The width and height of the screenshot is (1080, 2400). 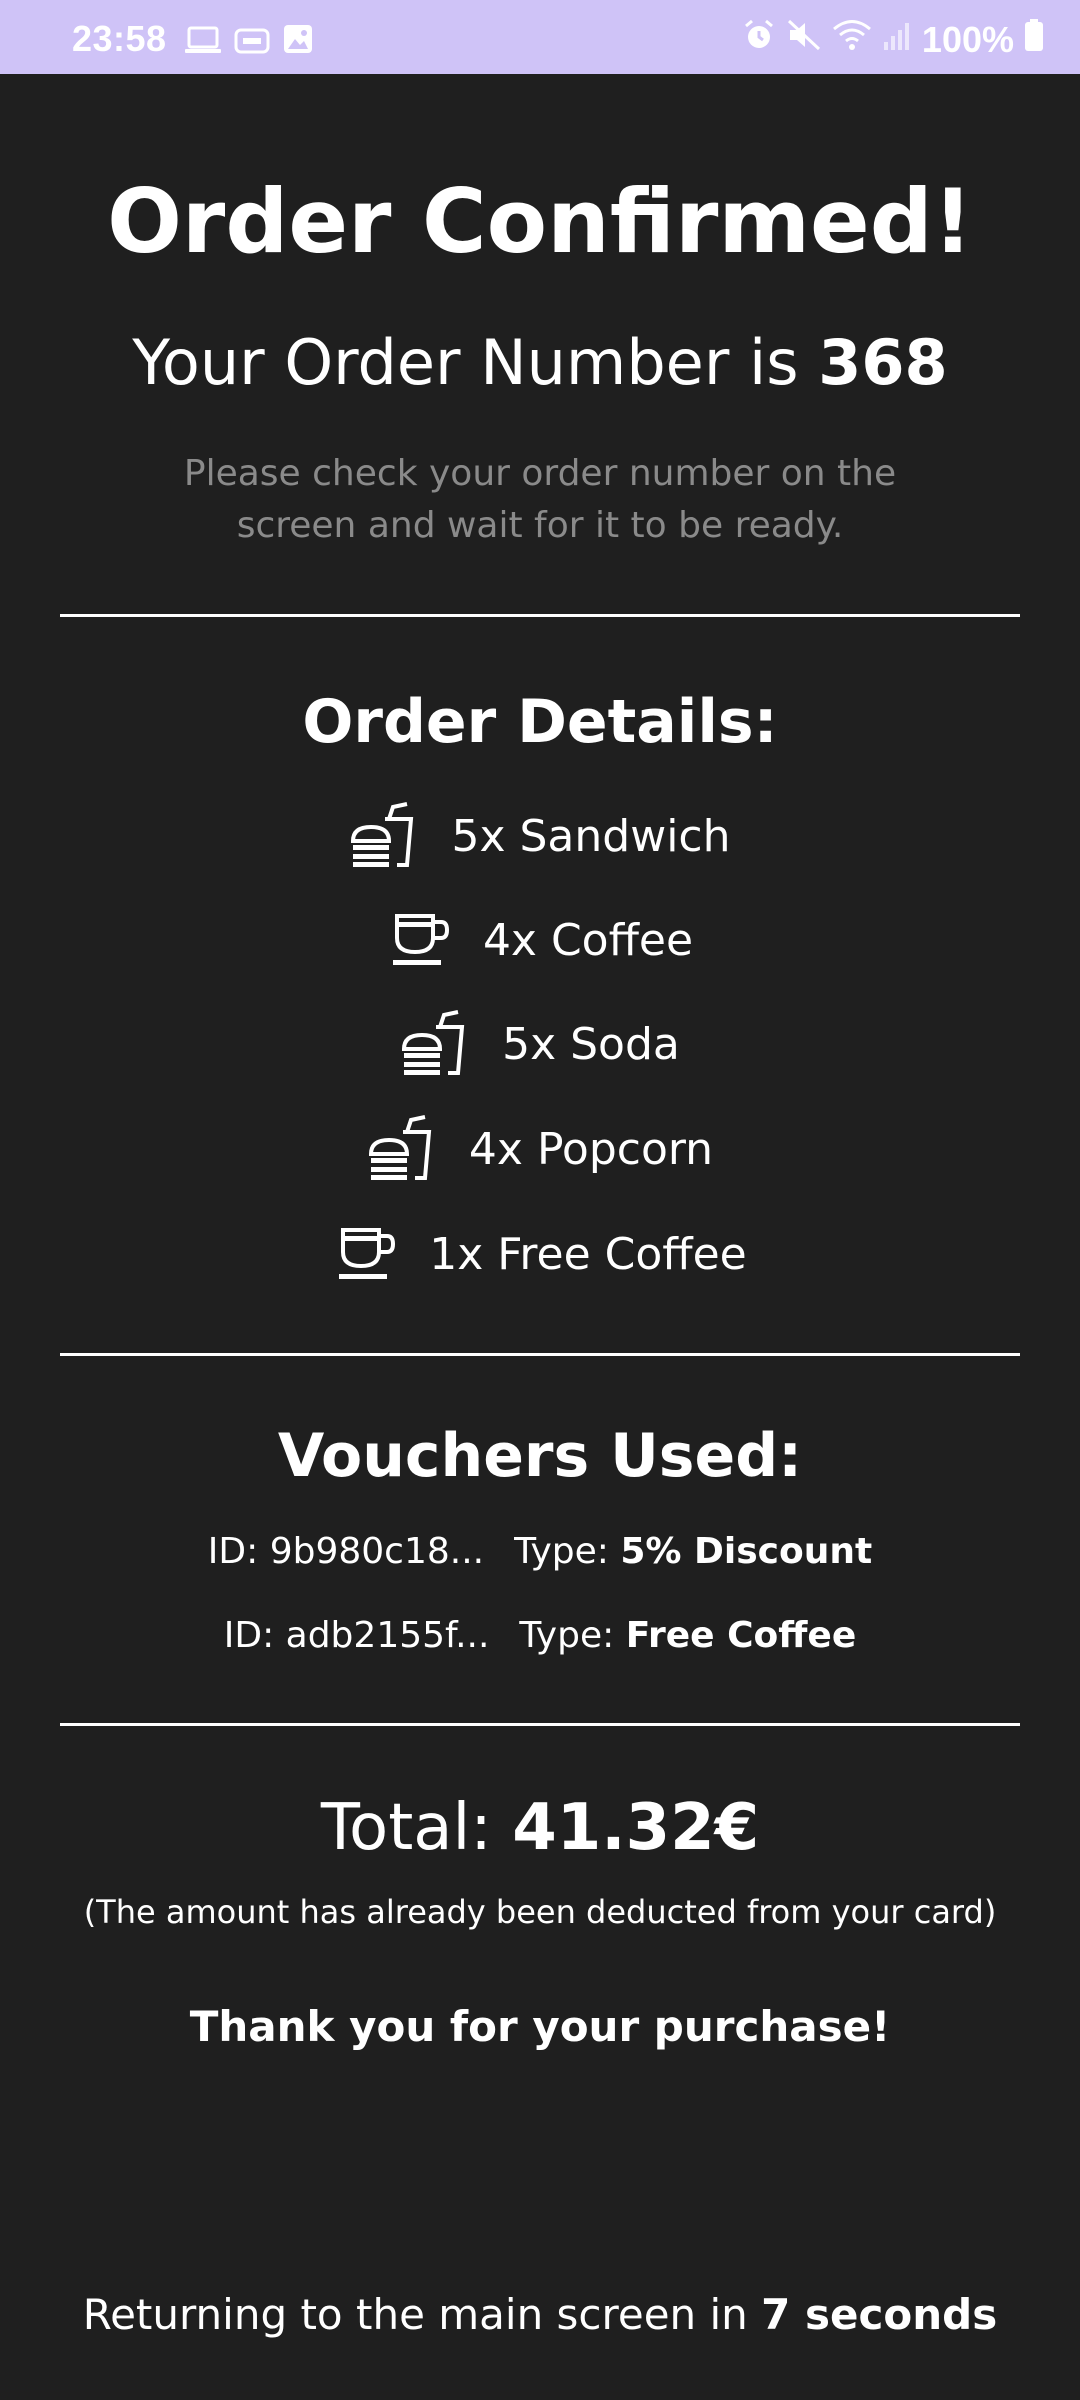 I want to click on order-item: 5x Soda, so click(x=540, y=1044).